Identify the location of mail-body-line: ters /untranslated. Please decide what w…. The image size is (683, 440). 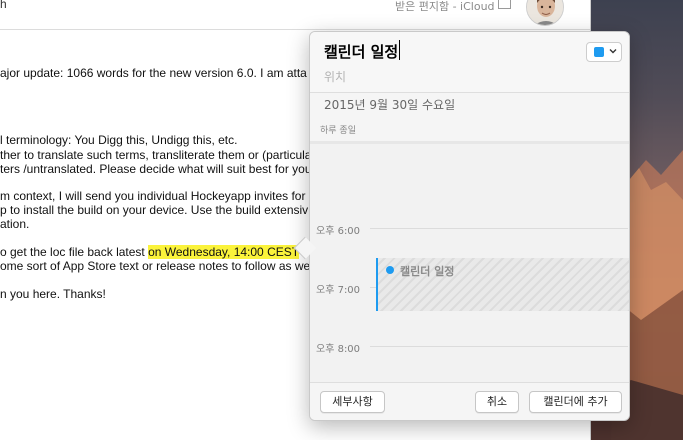
(156, 169).